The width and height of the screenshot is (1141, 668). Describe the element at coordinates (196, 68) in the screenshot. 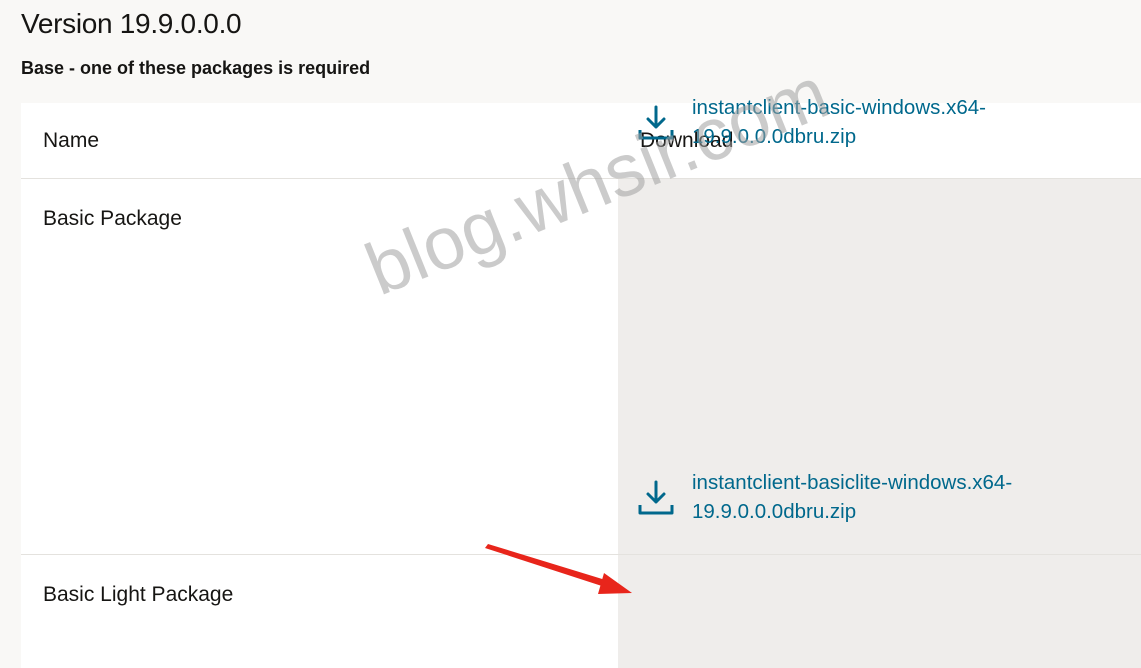

I see `section-subtitle: Base - one of these packages is required` at that location.